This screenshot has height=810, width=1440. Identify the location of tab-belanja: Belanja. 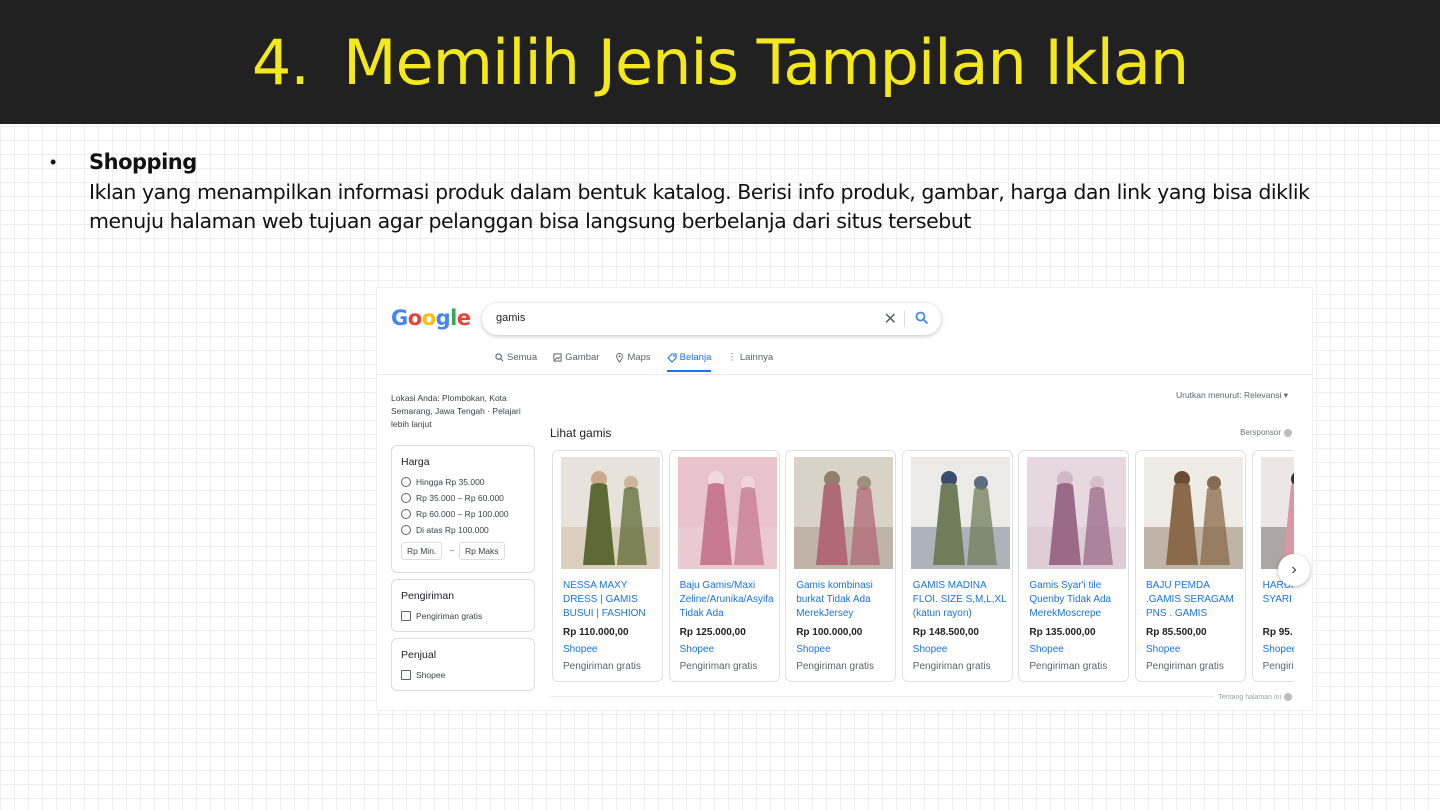
(689, 362).